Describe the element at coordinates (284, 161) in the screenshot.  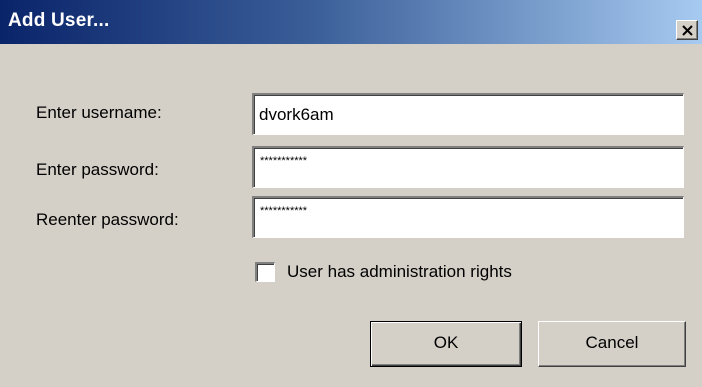
I see `password-mask: ***********` at that location.